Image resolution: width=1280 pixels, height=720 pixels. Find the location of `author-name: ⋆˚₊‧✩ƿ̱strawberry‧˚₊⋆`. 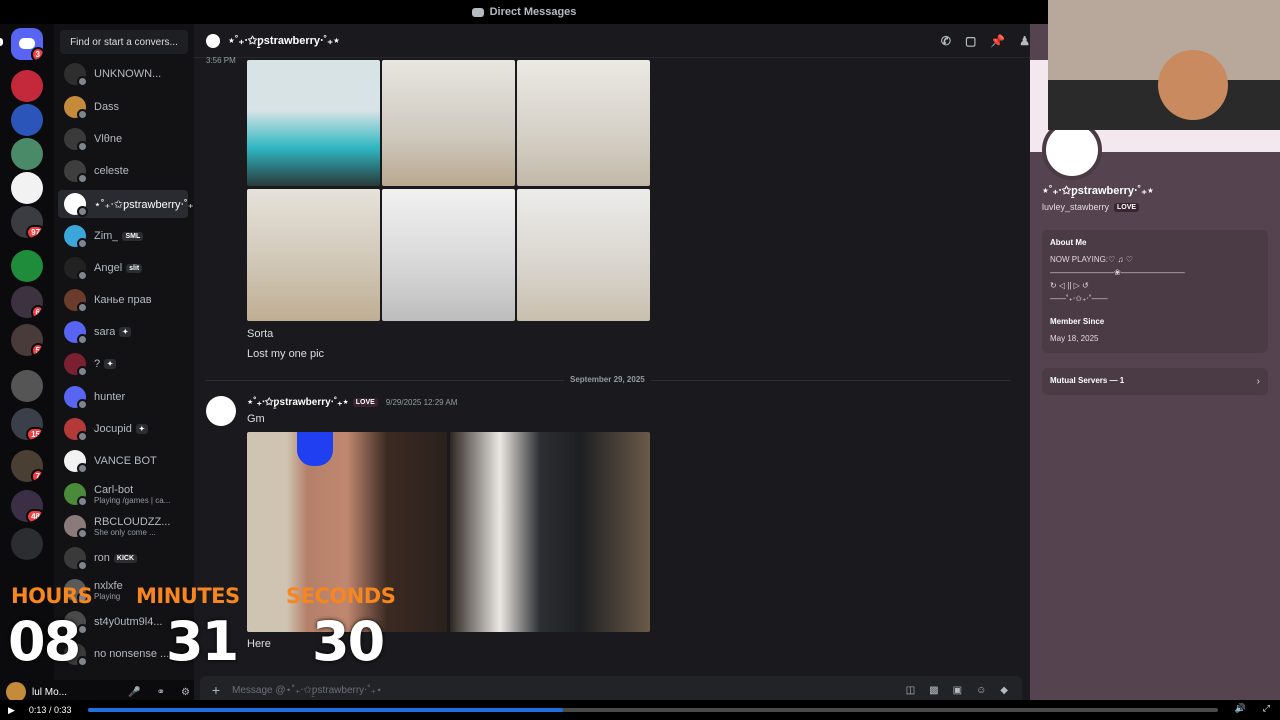

author-name: ⋆˚₊‧✩ƿ̱strawberry‧˚₊⋆ is located at coordinates (298, 402).